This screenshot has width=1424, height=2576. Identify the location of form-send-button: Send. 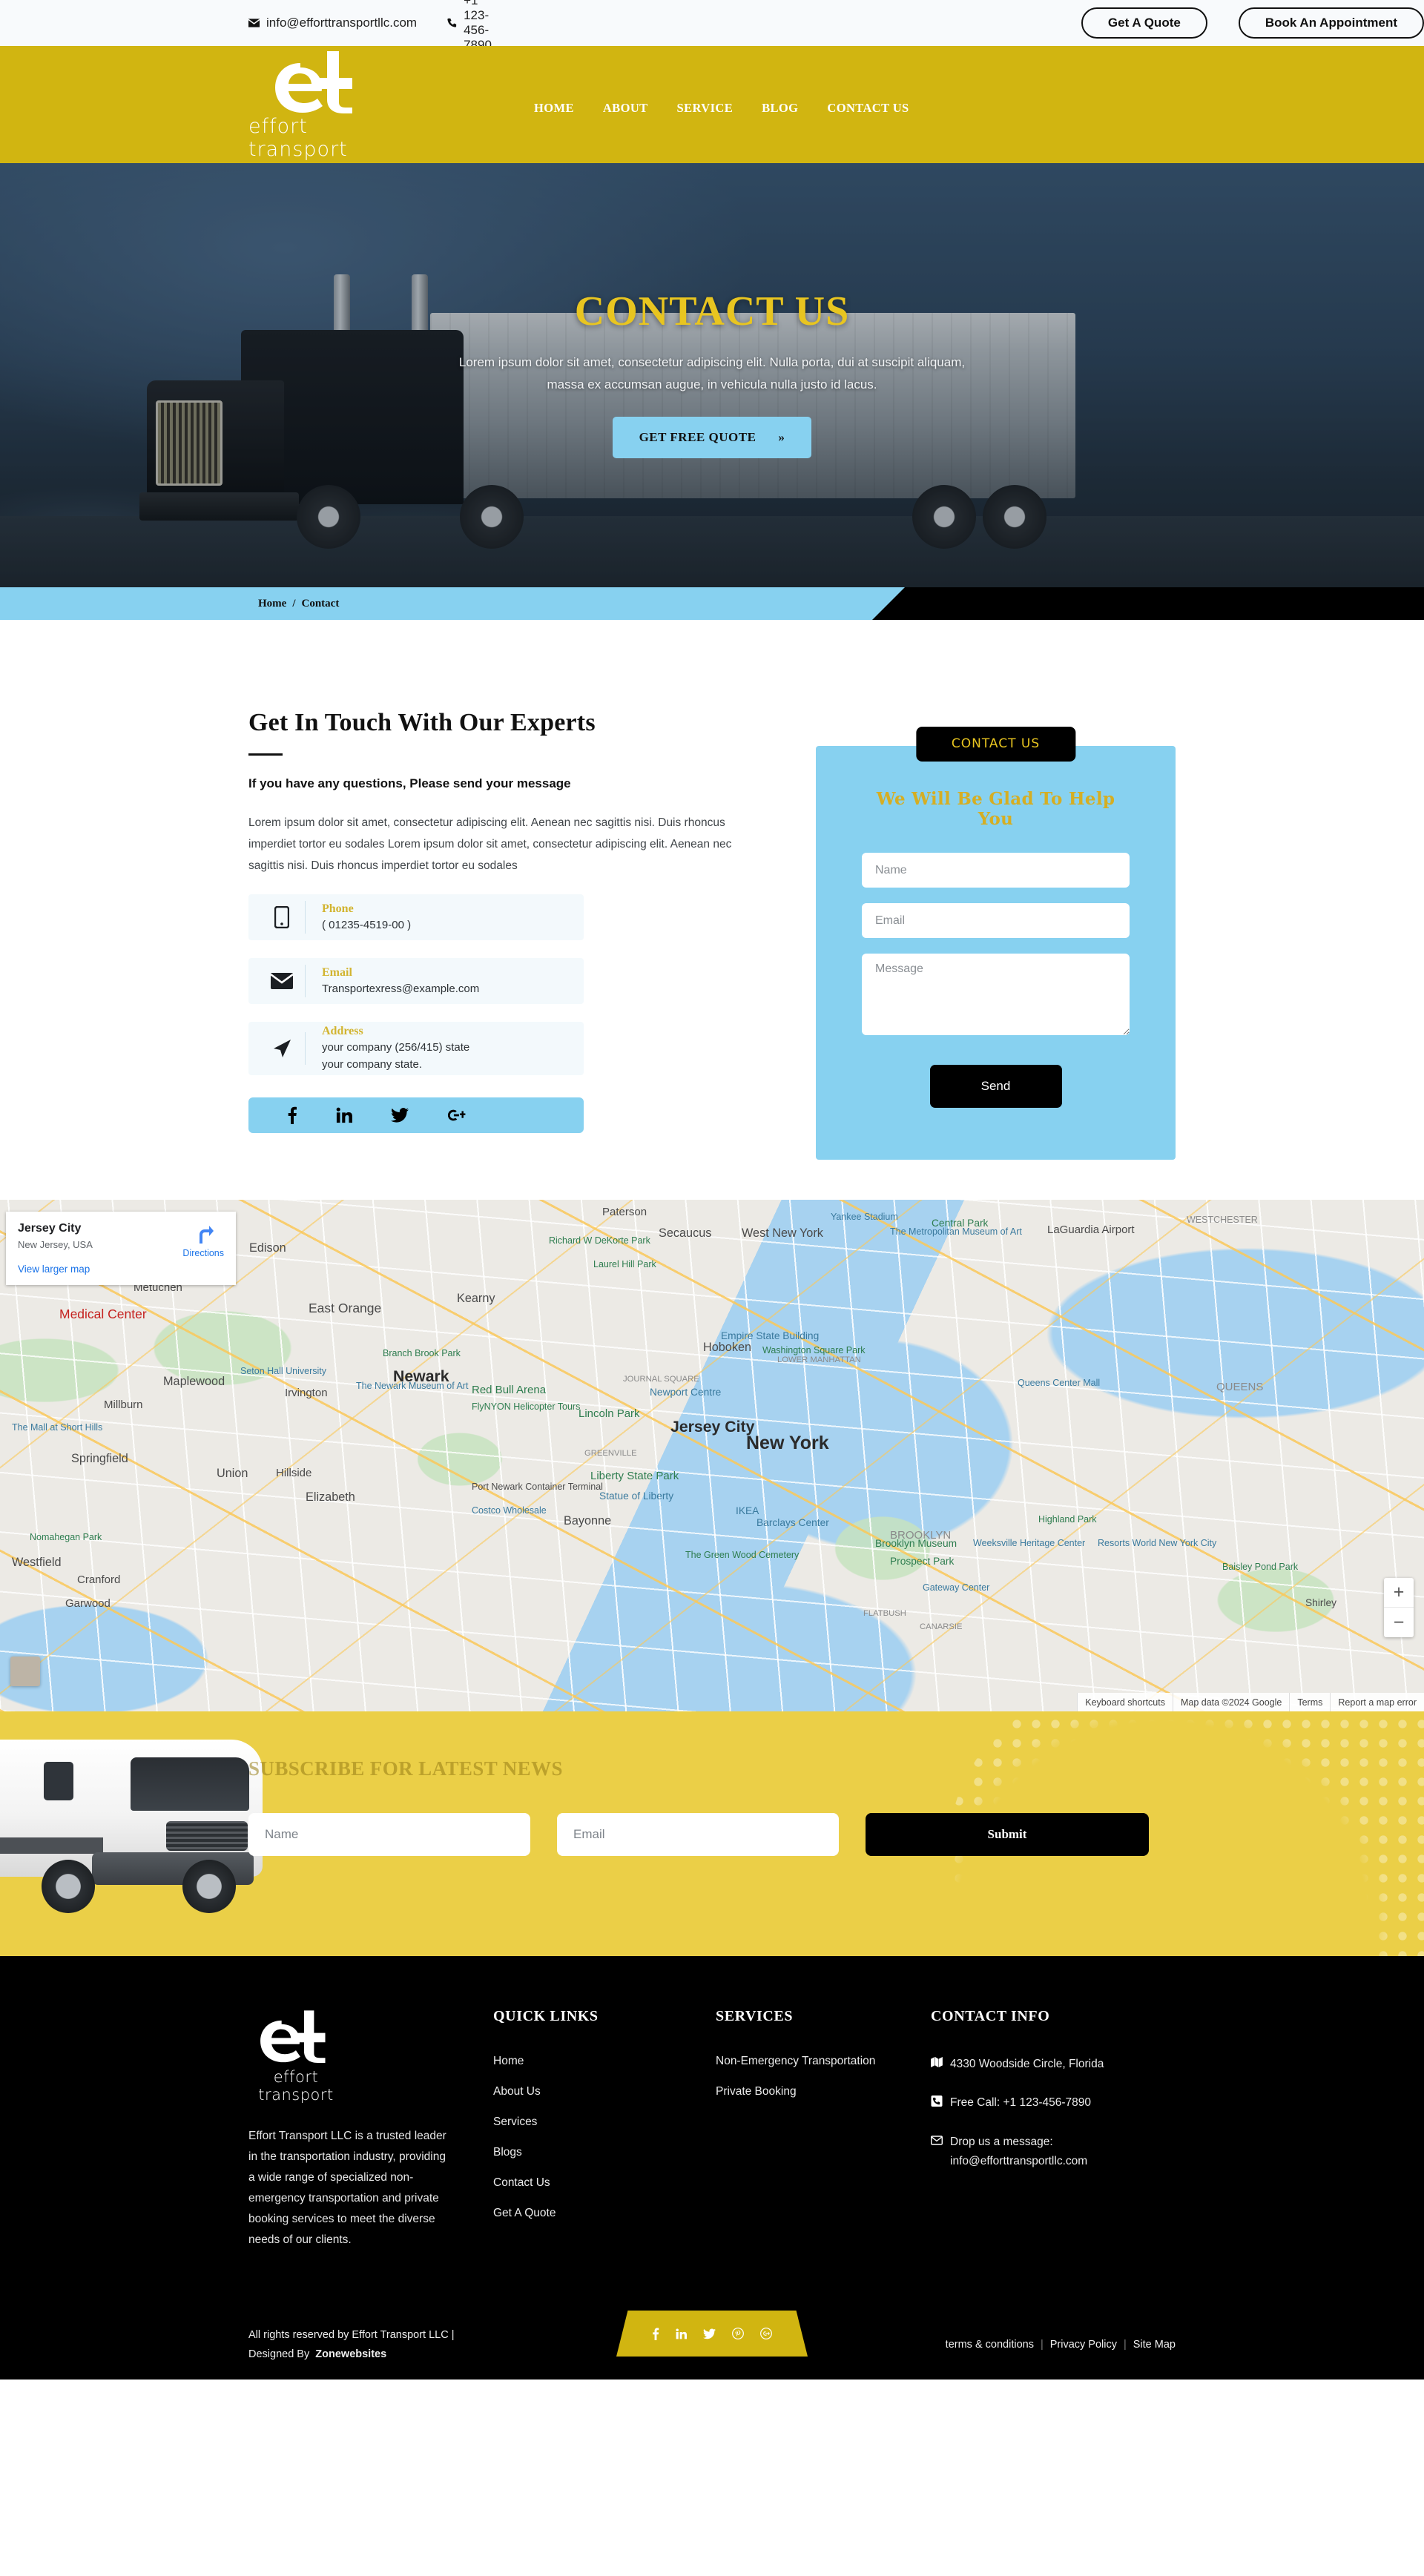
(995, 1086).